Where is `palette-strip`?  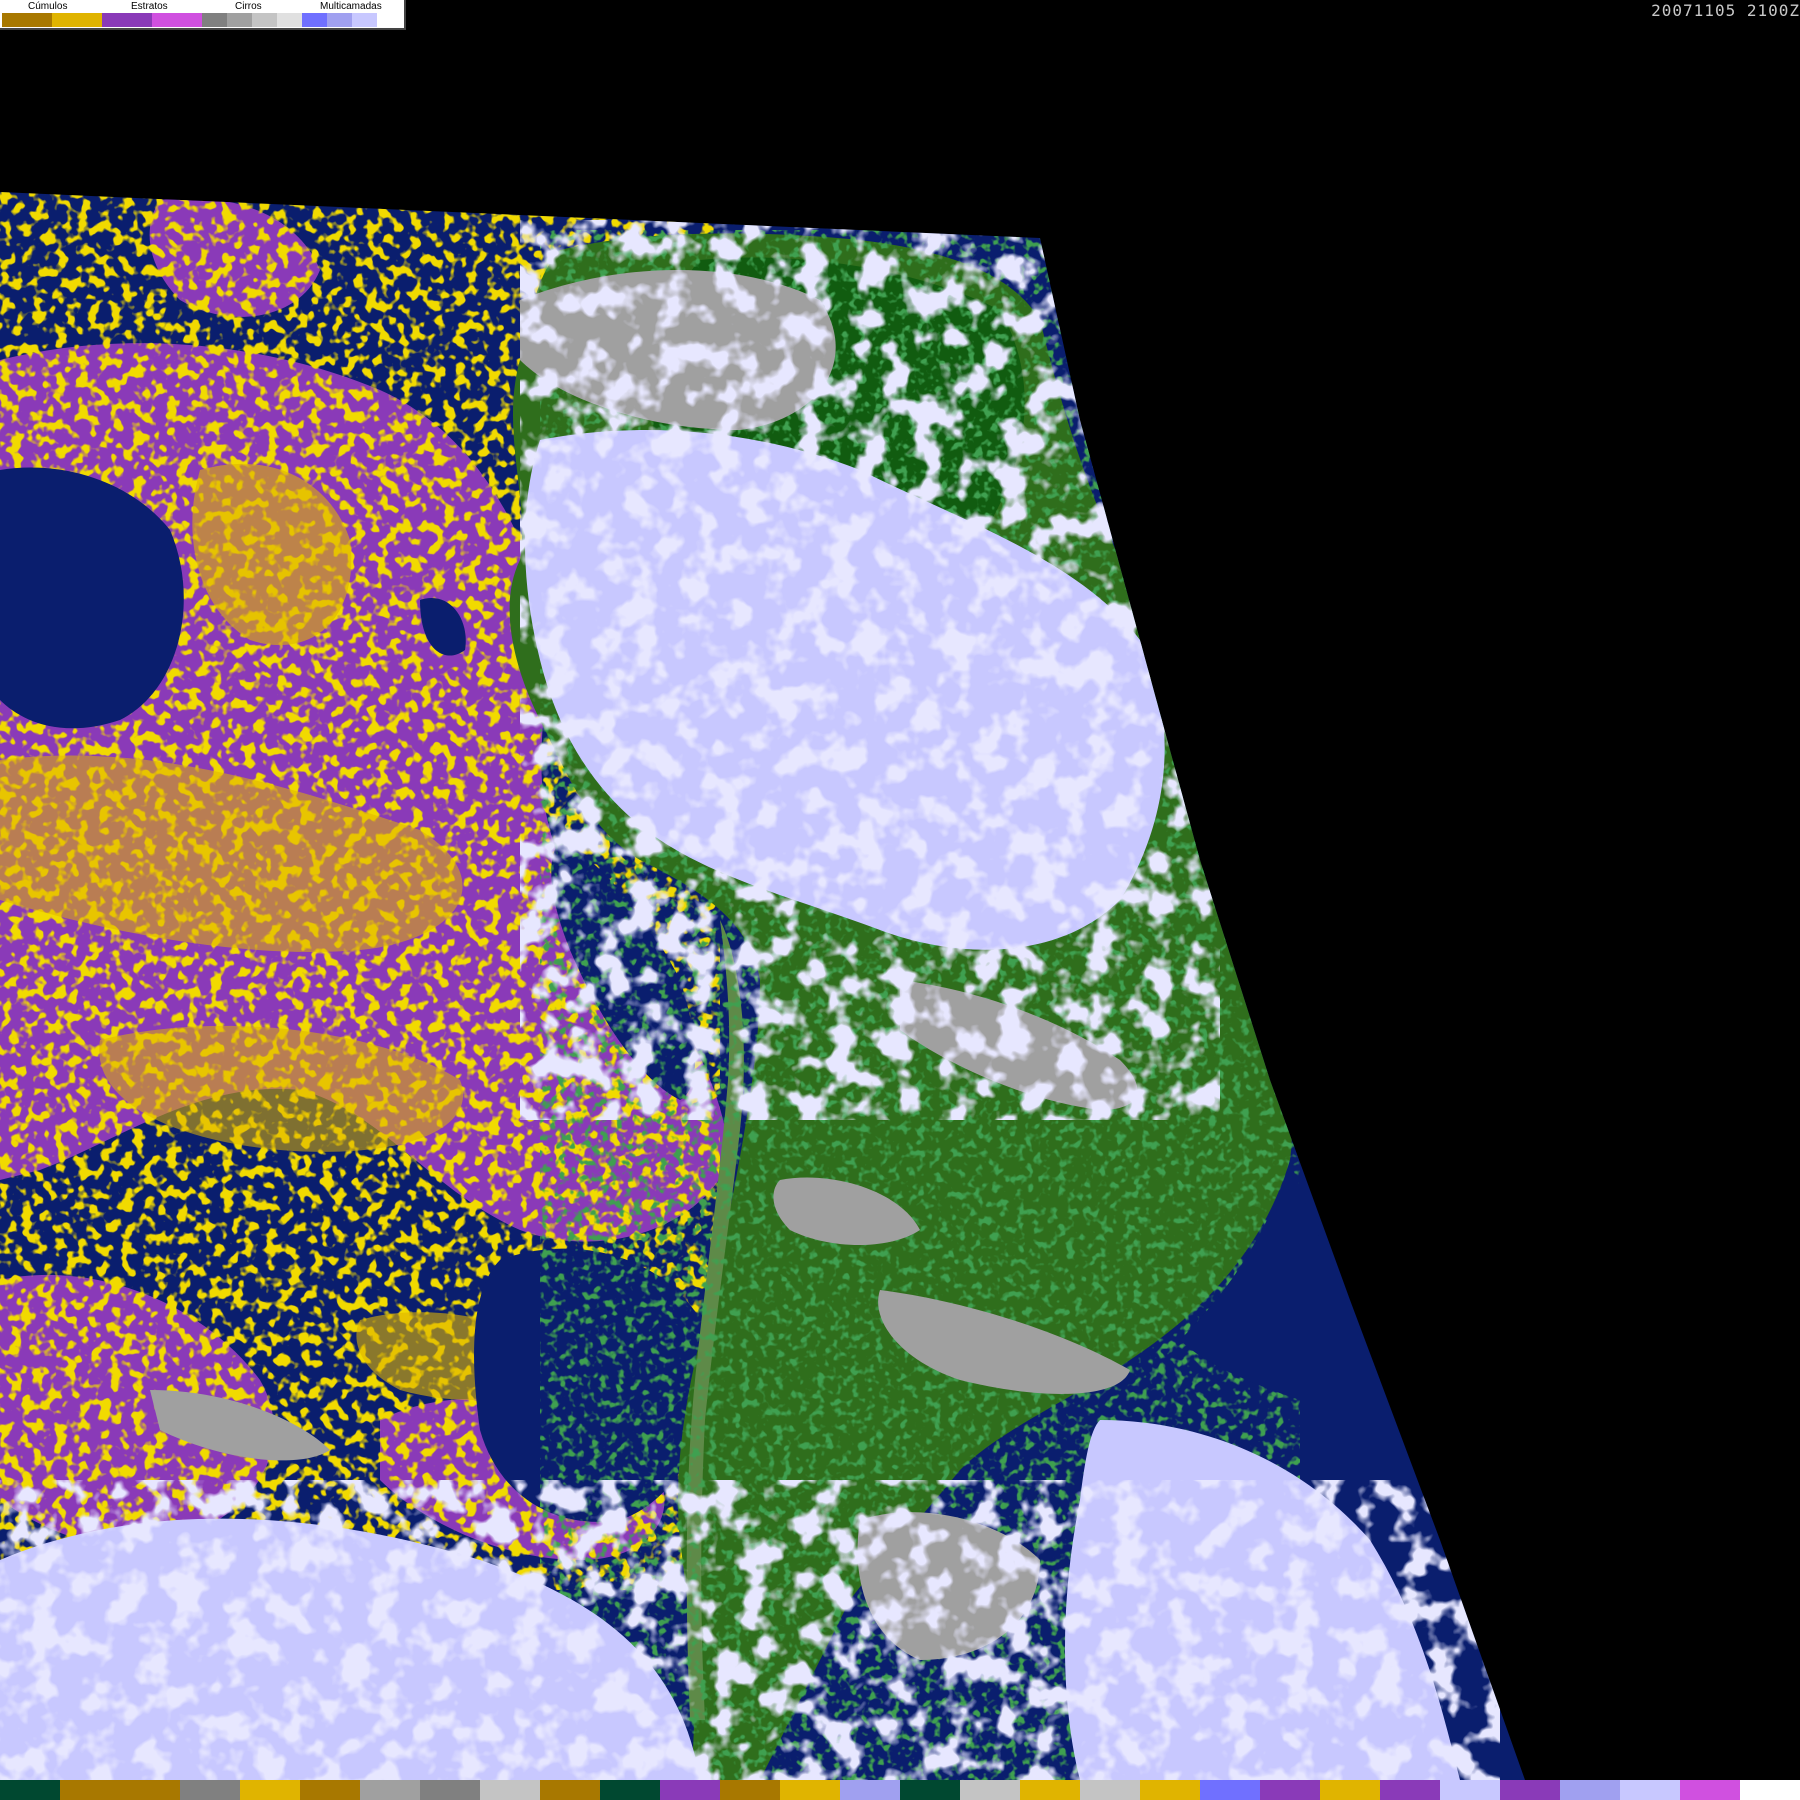 palette-strip is located at coordinates (900, 1790).